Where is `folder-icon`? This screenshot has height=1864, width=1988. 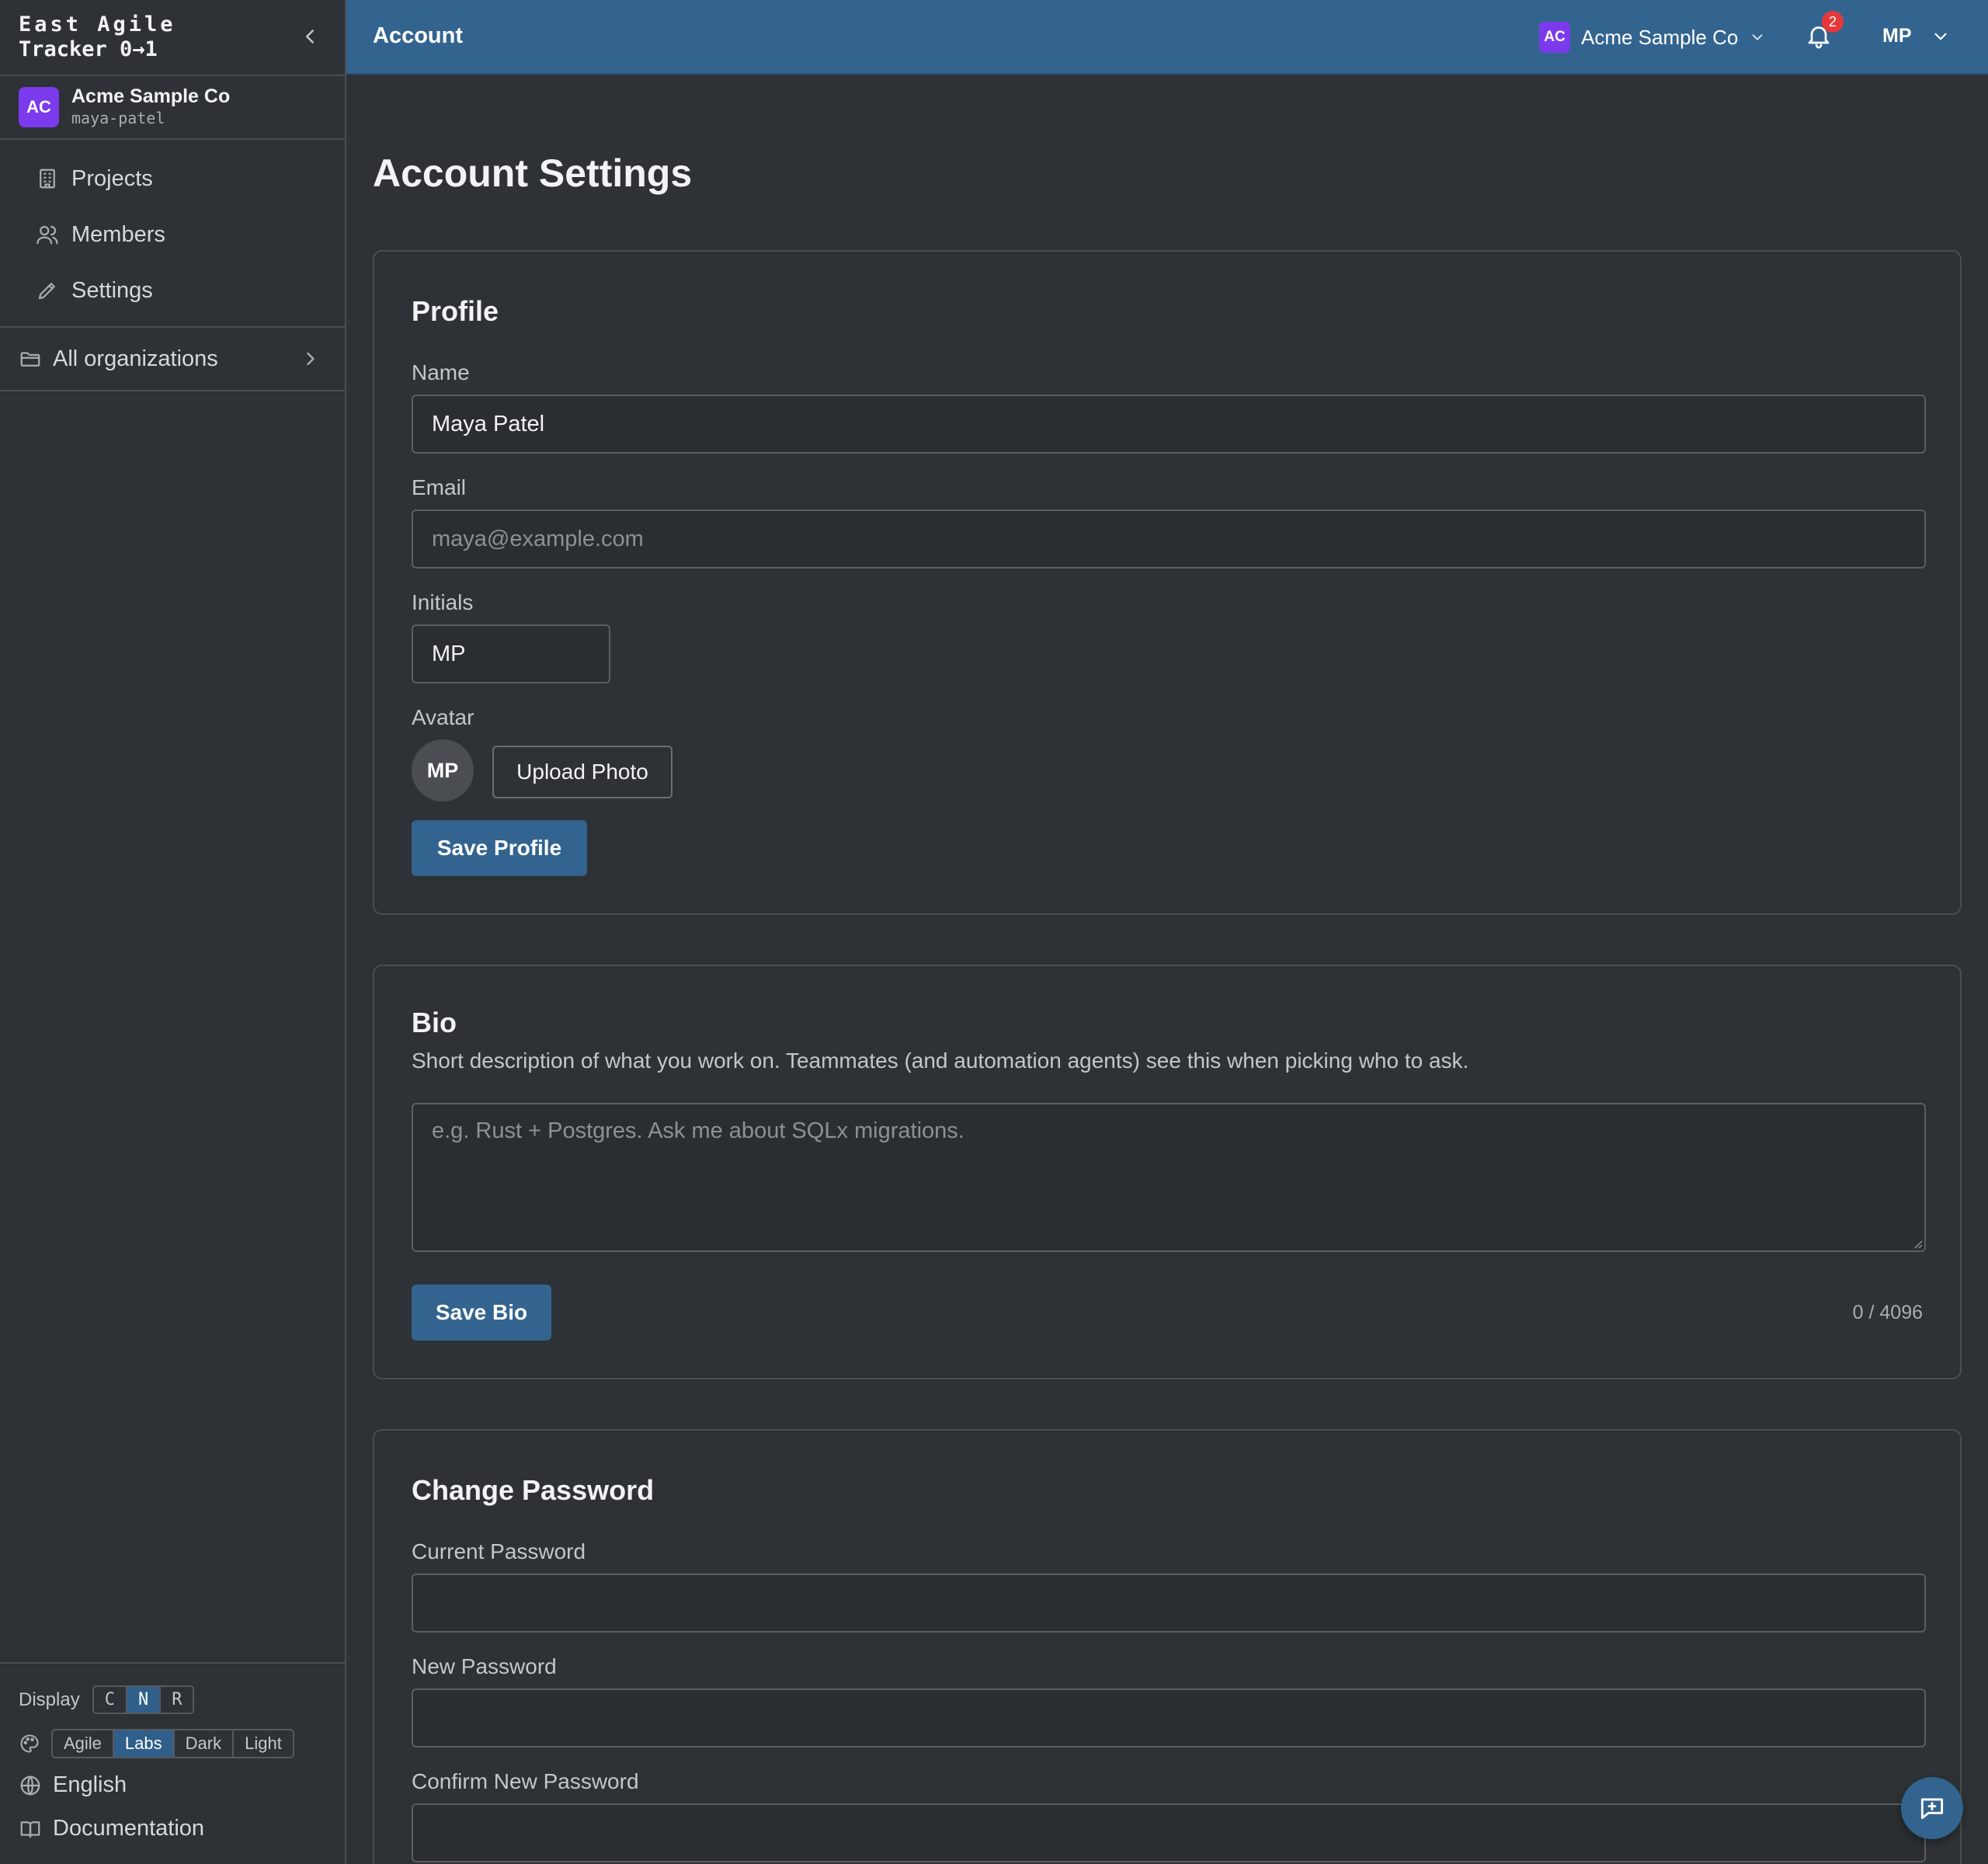
folder-icon is located at coordinates (30, 359).